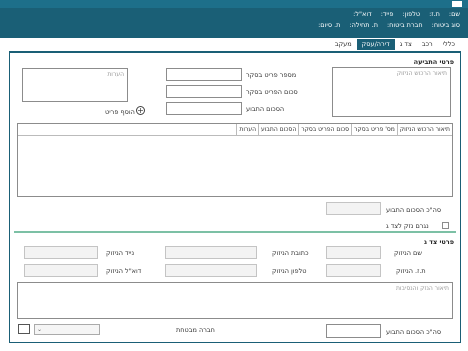  Describe the element at coordinates (329, 25) in the screenshot. I see `header-end-date: ת. סיום:` at that location.